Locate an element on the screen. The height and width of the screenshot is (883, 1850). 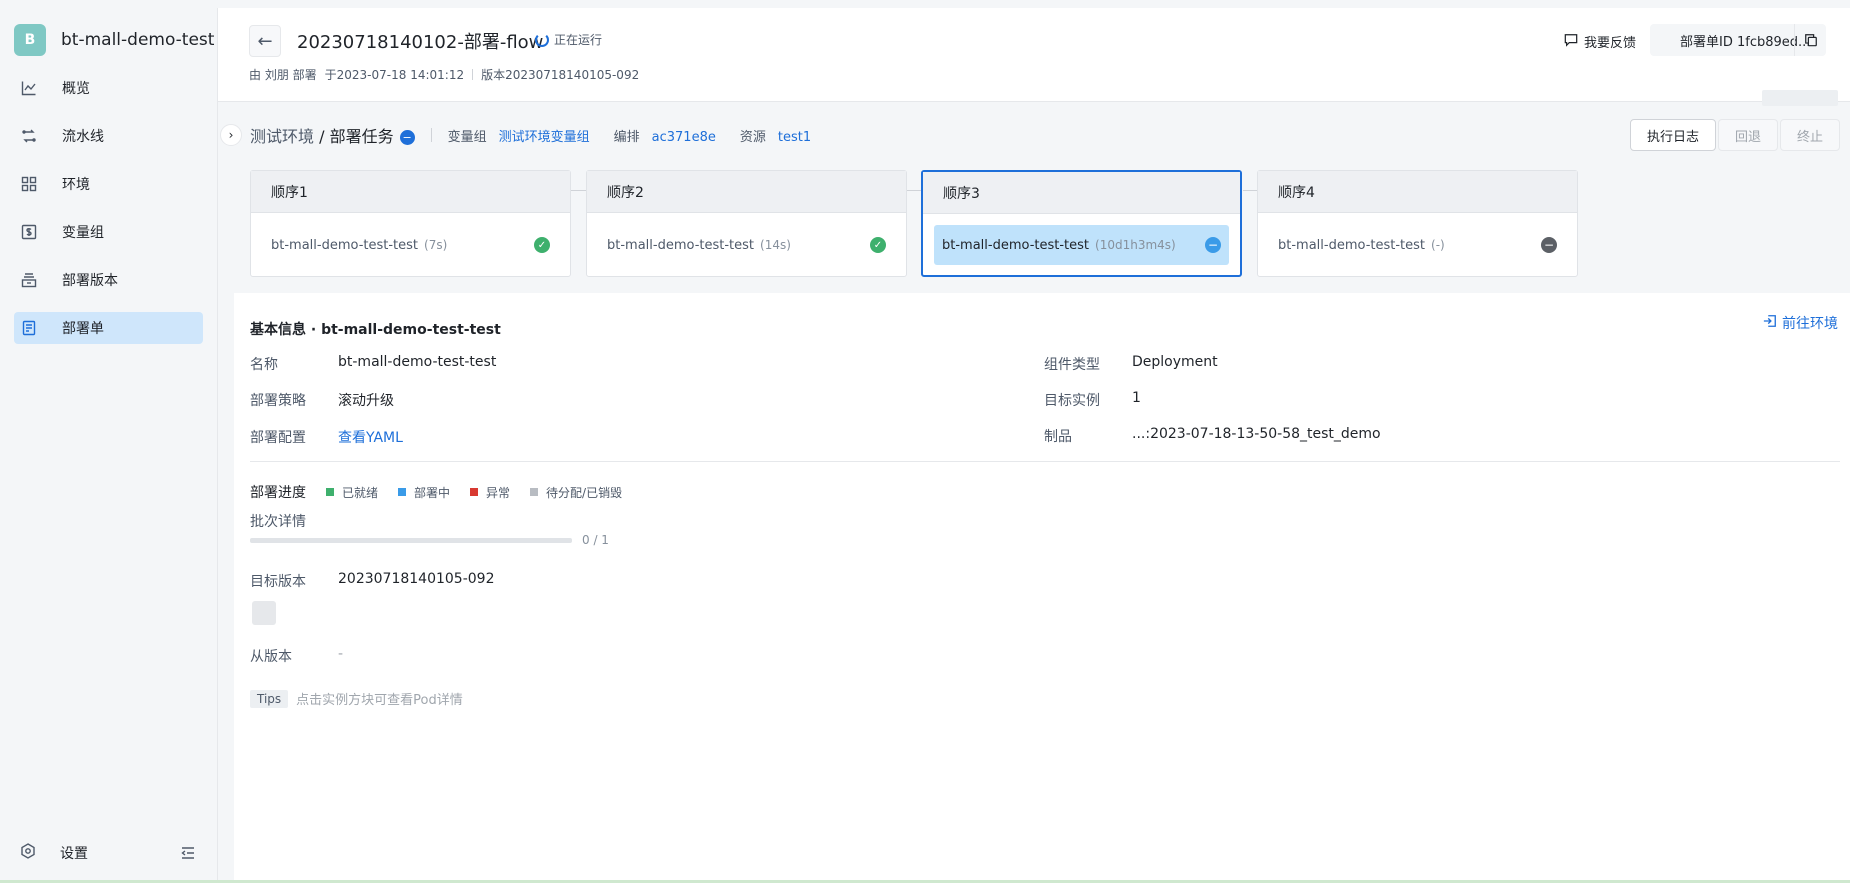
brand-logo: B is located at coordinates (30, 40).